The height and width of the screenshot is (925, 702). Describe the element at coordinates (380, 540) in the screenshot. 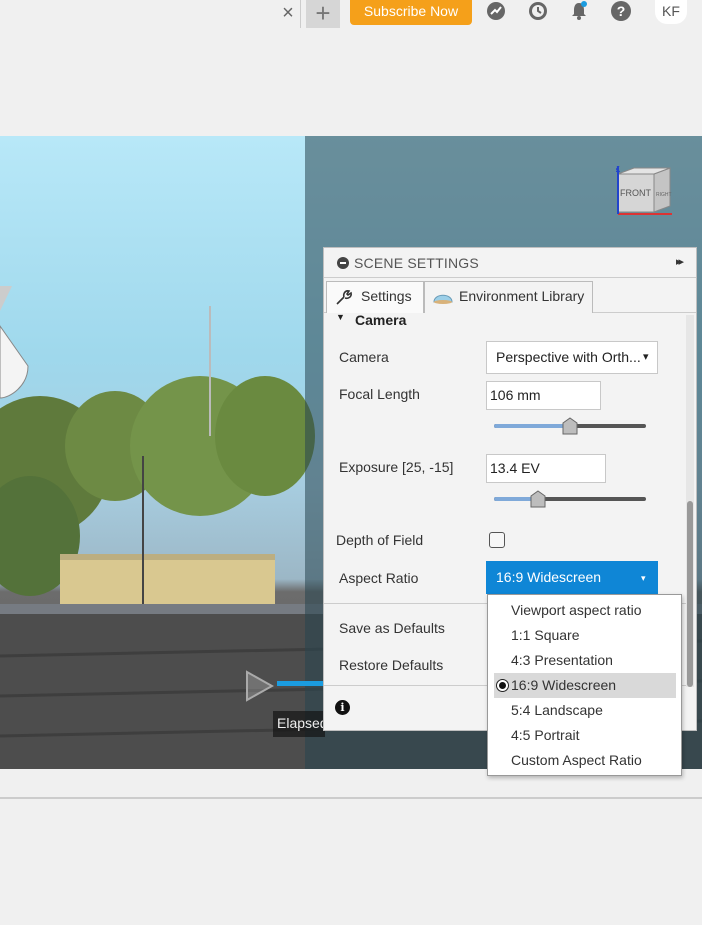

I see `depth-of-field-label: Depth of Field` at that location.